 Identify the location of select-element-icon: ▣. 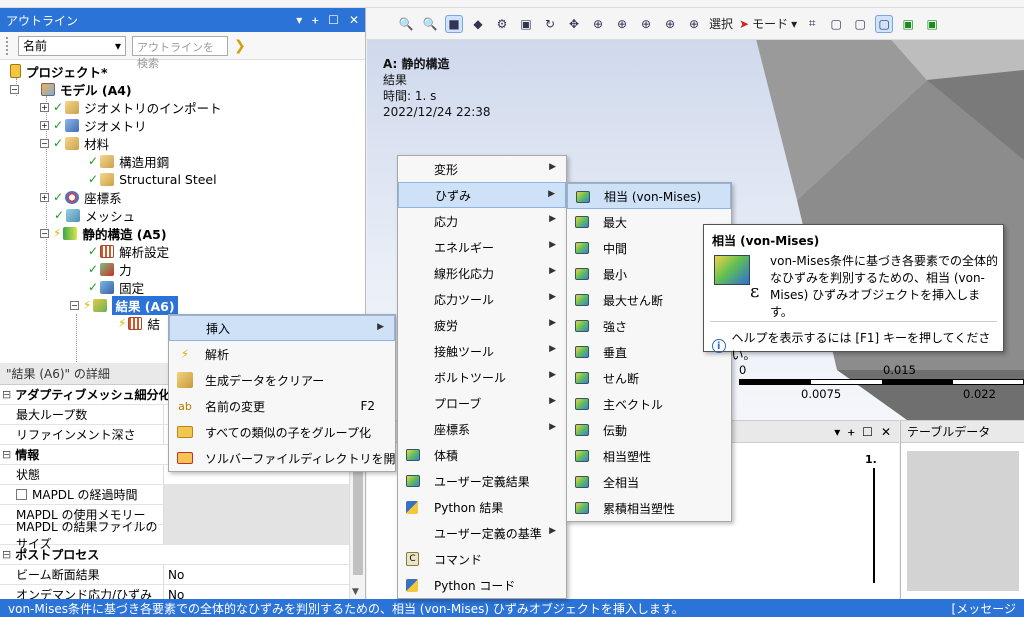
(908, 24).